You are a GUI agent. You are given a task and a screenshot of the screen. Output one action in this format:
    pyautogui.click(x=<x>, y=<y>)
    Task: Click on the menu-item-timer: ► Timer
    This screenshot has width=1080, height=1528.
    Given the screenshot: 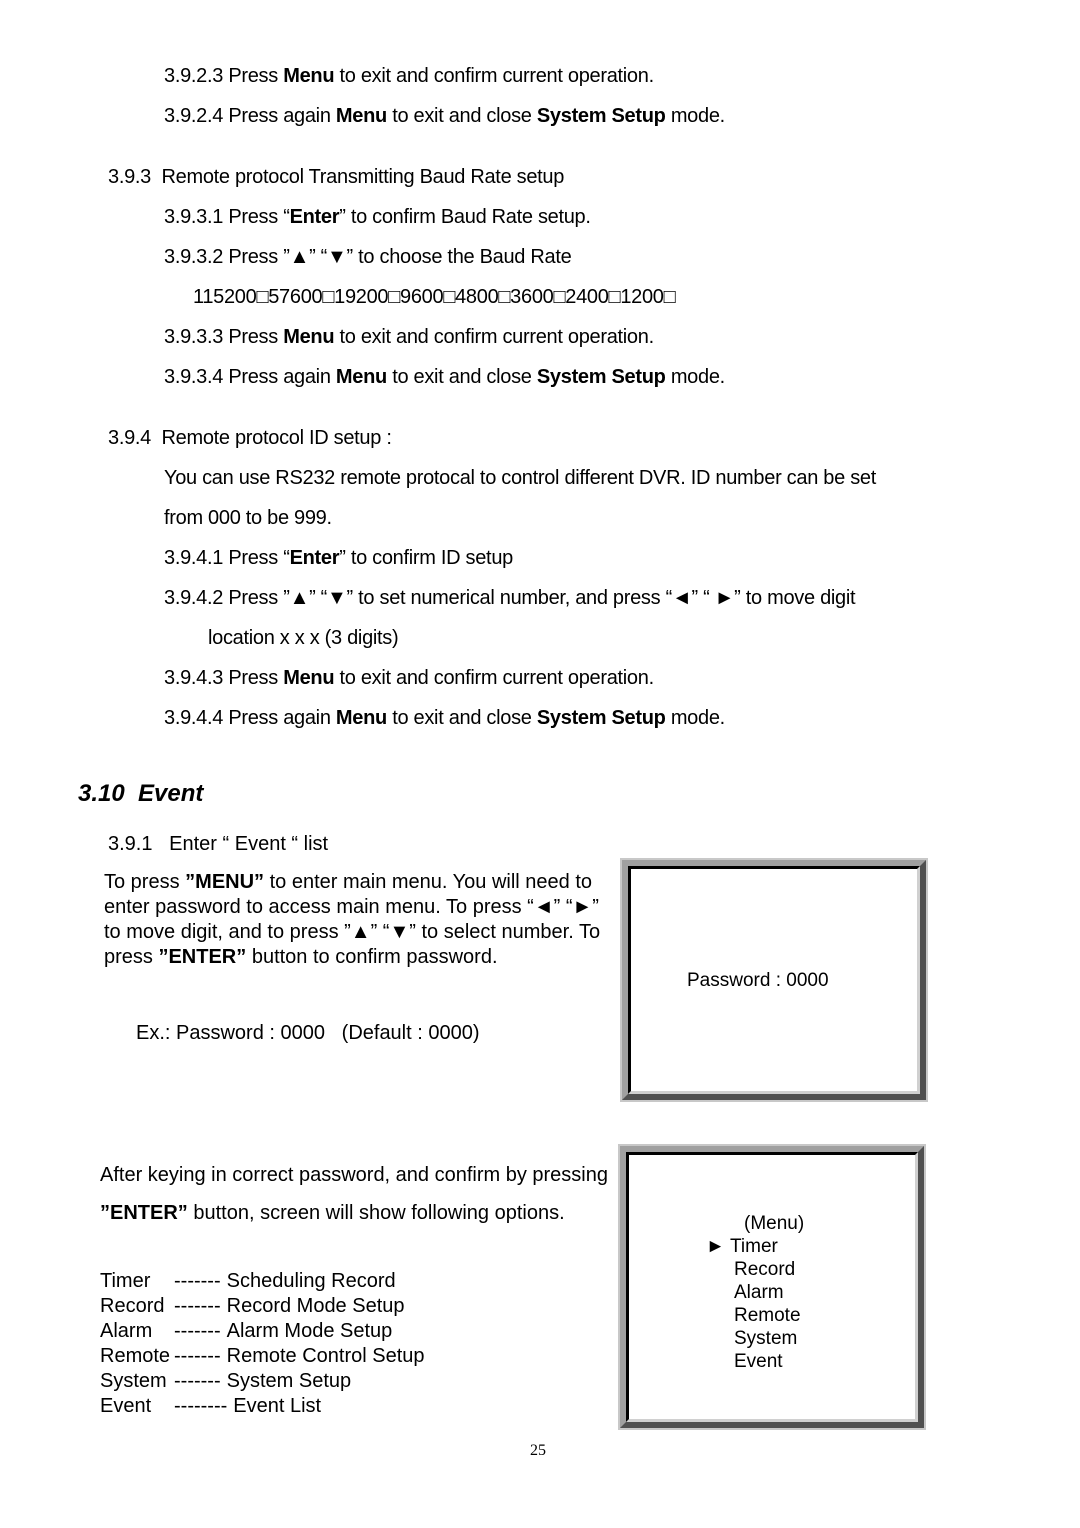 What is the action you would take?
    pyautogui.click(x=753, y=1246)
    